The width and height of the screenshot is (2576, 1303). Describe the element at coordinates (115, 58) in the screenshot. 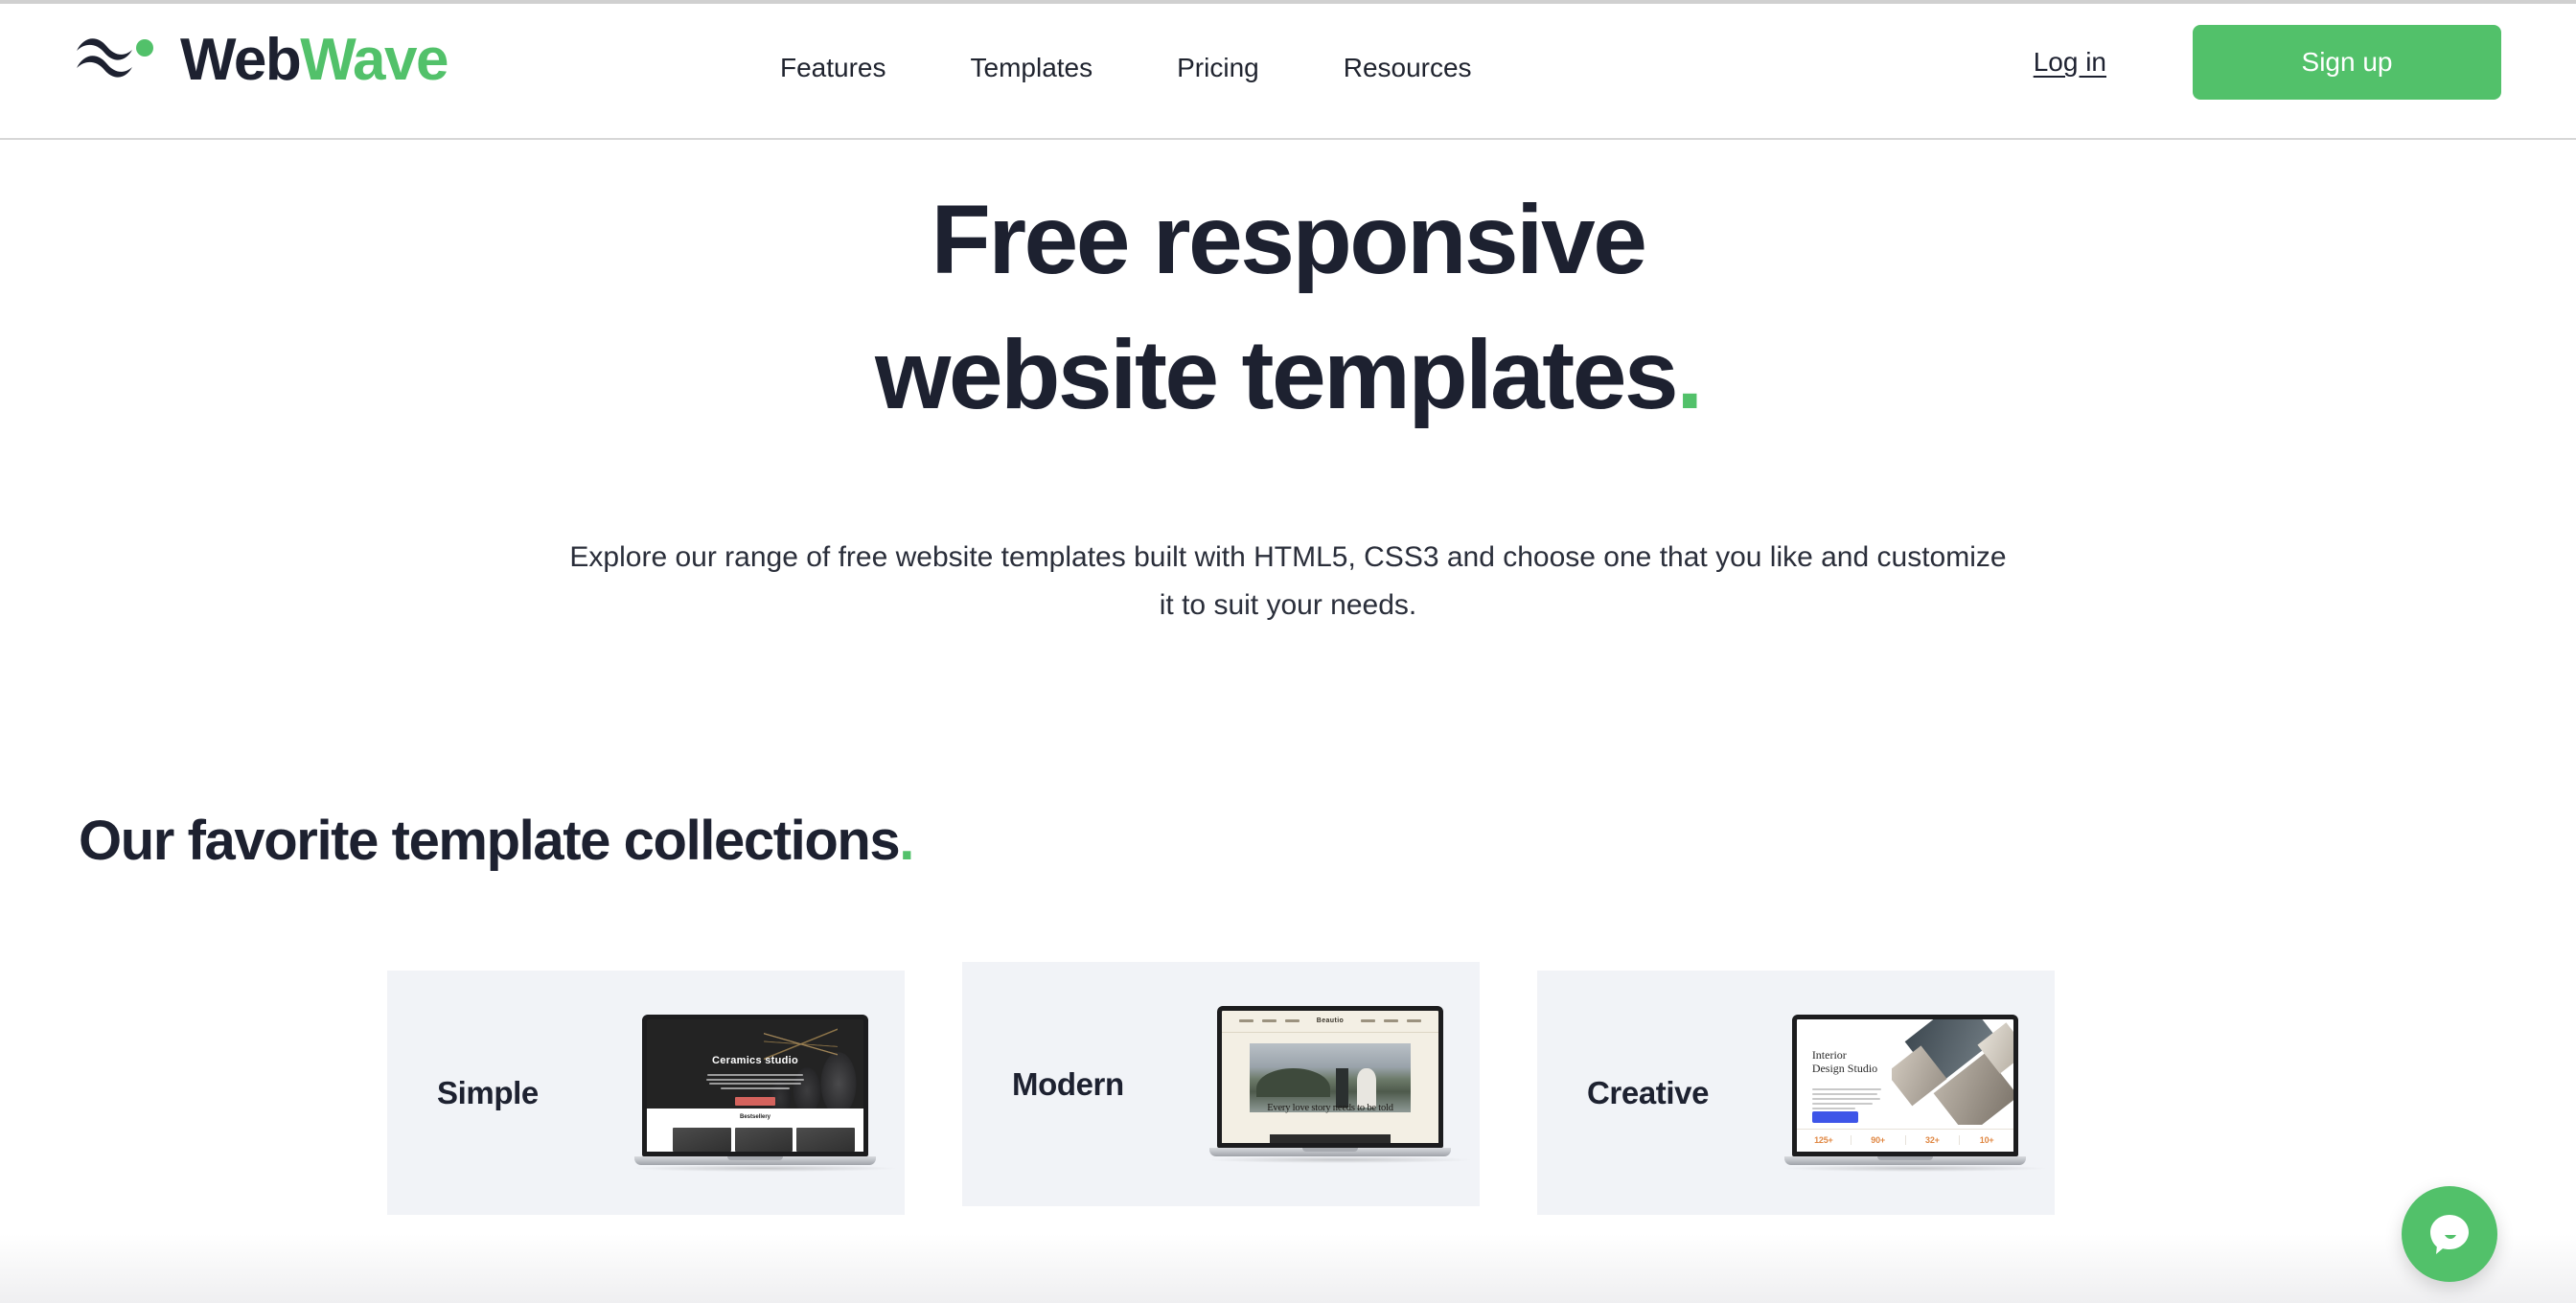

I see `wave-mark-icon` at that location.